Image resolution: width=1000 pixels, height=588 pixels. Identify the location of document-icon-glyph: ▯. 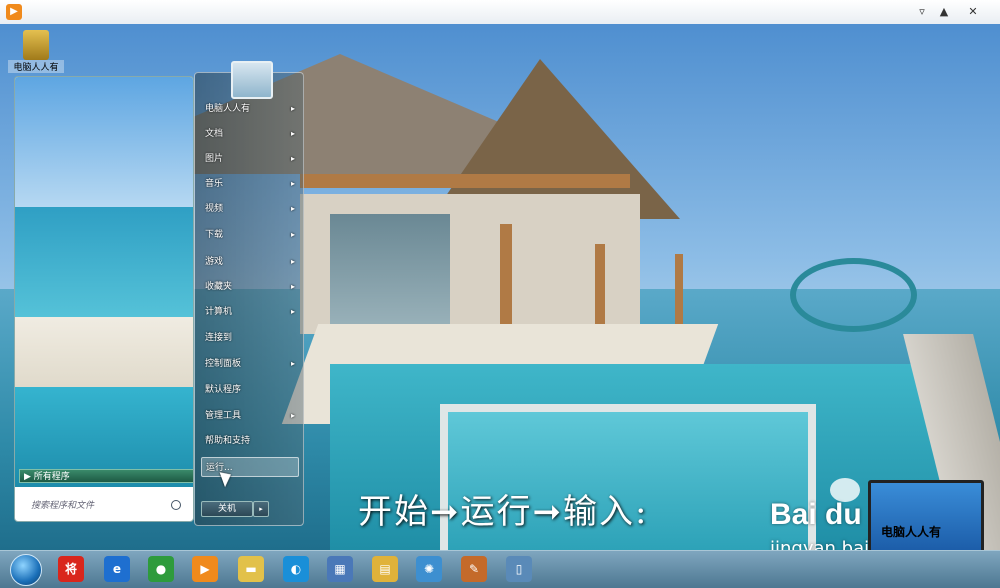
(519, 569).